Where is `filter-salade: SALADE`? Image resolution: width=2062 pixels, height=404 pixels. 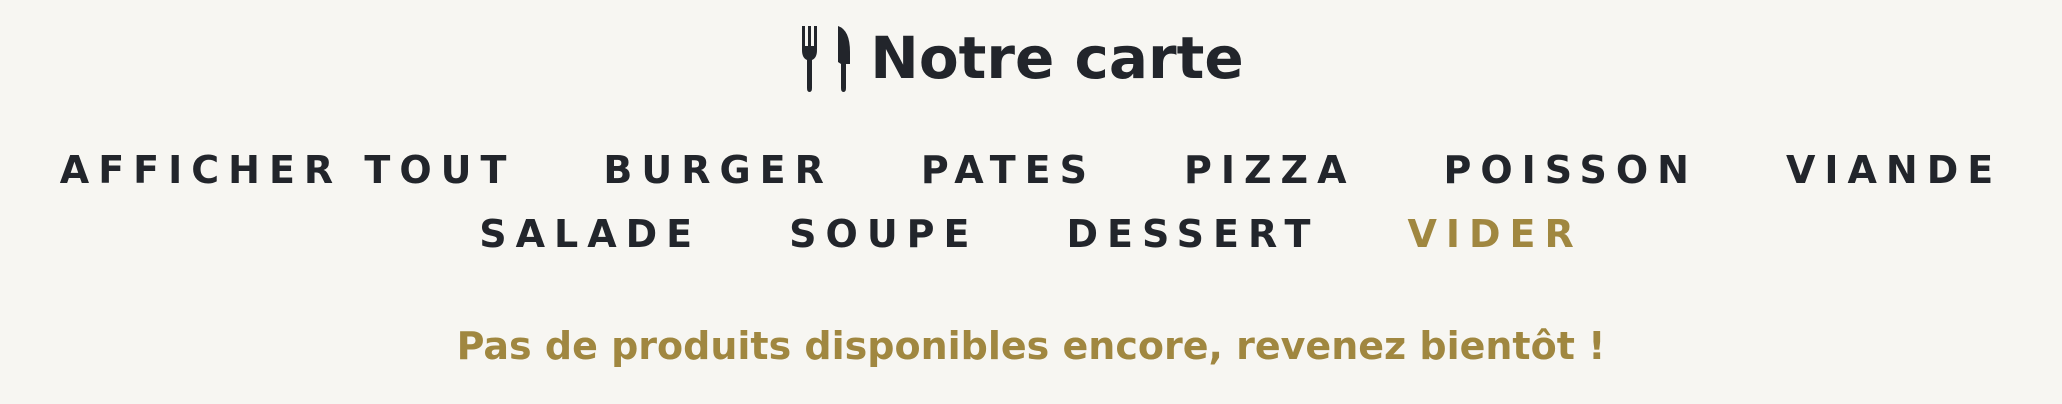 filter-salade: SALADE is located at coordinates (590, 234).